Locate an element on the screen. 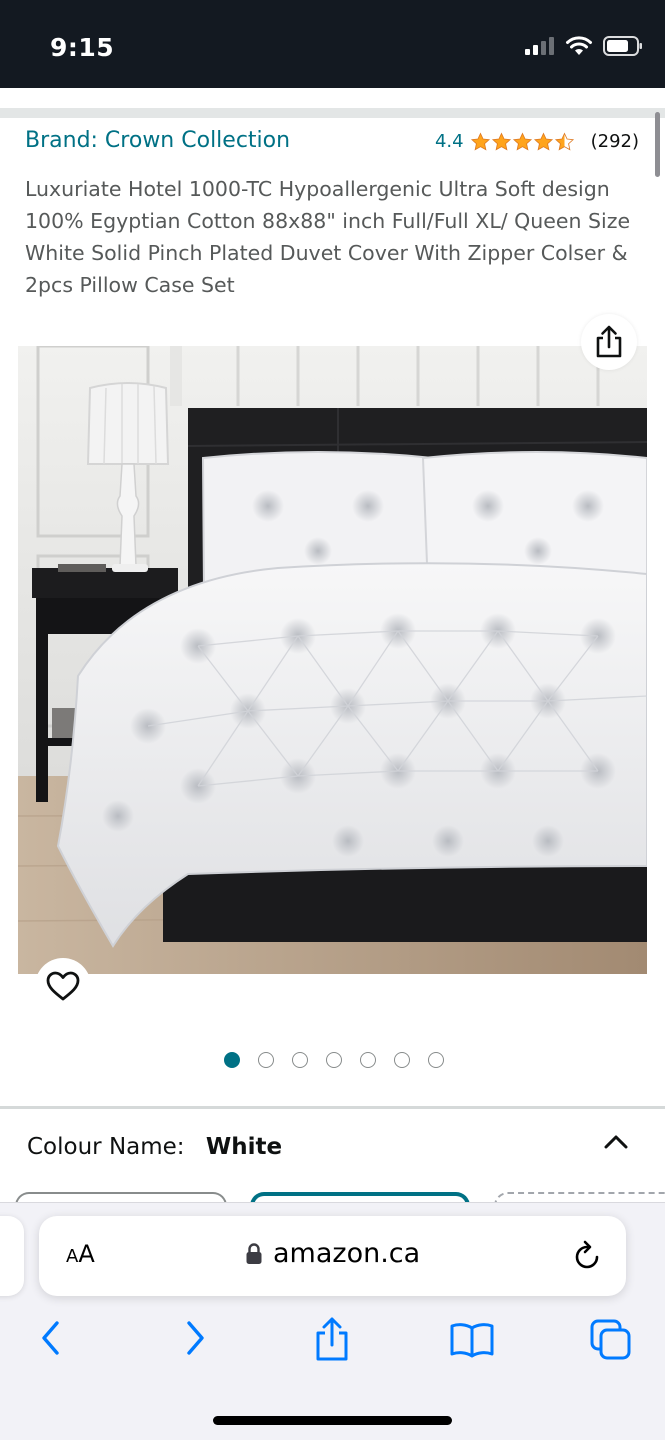 The width and height of the screenshot is (665, 1440). share-button is located at coordinates (609, 342).